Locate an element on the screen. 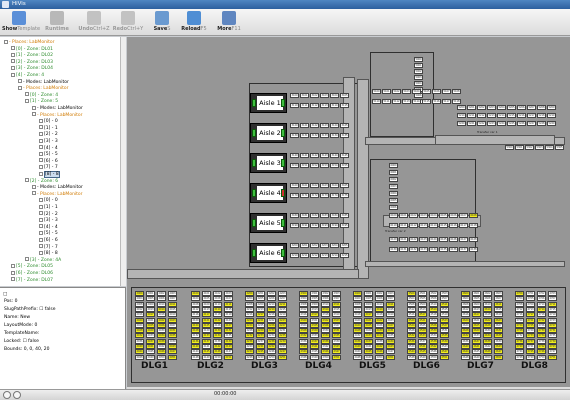  location-cell: 2238 is located at coordinates (271, 341).